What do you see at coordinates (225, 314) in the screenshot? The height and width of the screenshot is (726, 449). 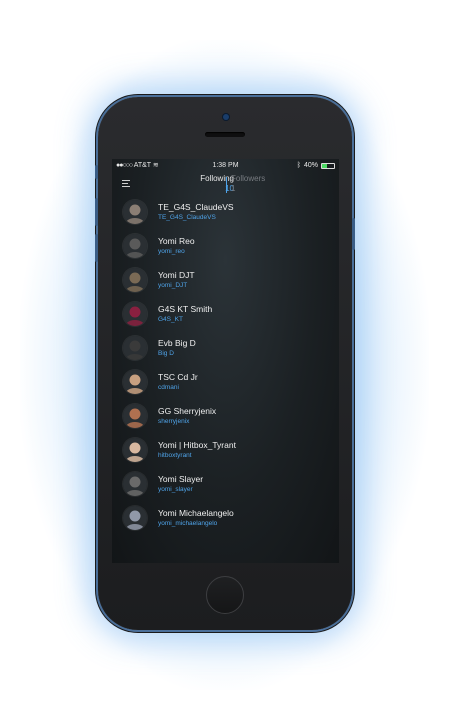 I see `list-item: G4S KT Smith G4S_KT` at bounding box center [225, 314].